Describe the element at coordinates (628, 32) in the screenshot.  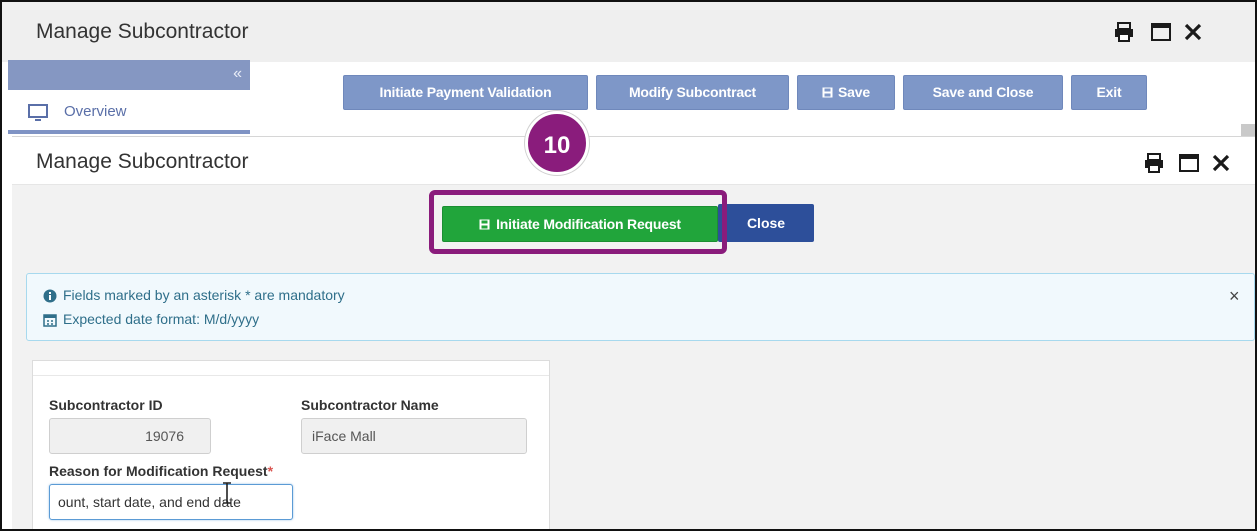
I see `background-window-header: Manage Subcontractor` at that location.